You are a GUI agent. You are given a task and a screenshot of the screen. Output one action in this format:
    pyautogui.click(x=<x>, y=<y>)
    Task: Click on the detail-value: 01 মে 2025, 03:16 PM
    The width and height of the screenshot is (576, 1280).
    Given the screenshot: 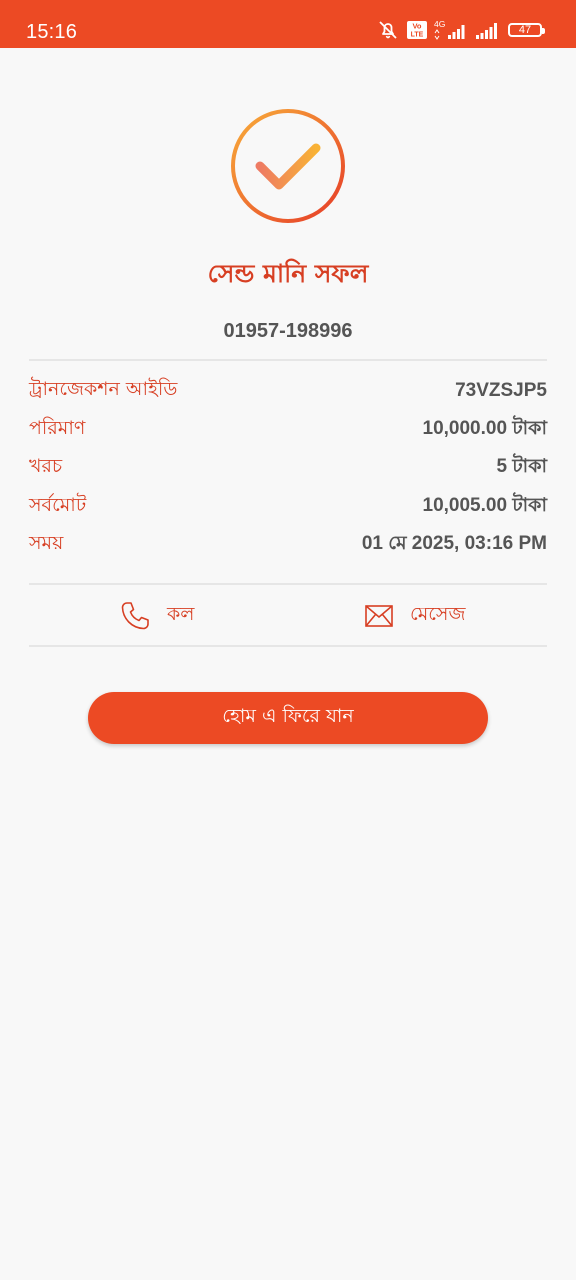 What is the action you would take?
    pyautogui.click(x=454, y=544)
    